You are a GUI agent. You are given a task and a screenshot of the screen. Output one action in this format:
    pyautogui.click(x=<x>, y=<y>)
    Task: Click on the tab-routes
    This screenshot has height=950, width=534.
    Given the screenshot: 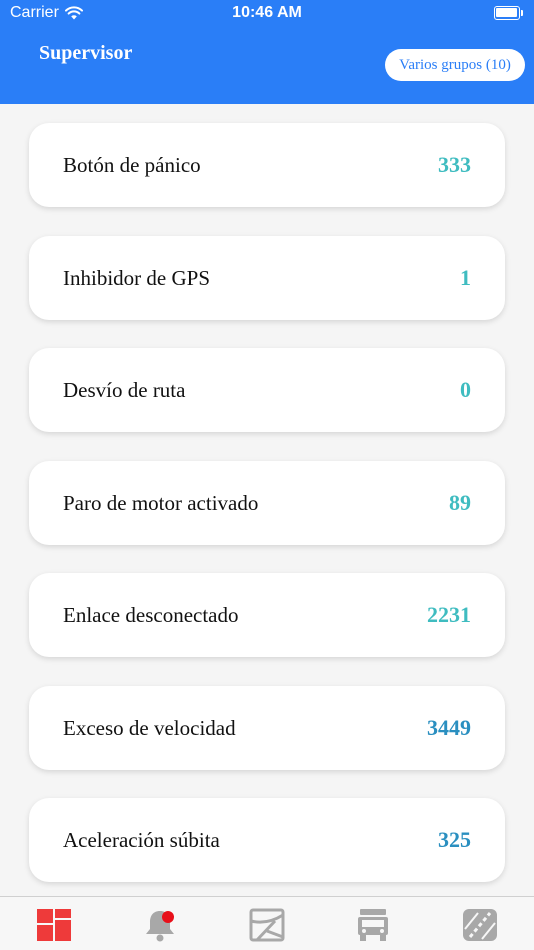 What is the action you would take?
    pyautogui.click(x=480, y=925)
    